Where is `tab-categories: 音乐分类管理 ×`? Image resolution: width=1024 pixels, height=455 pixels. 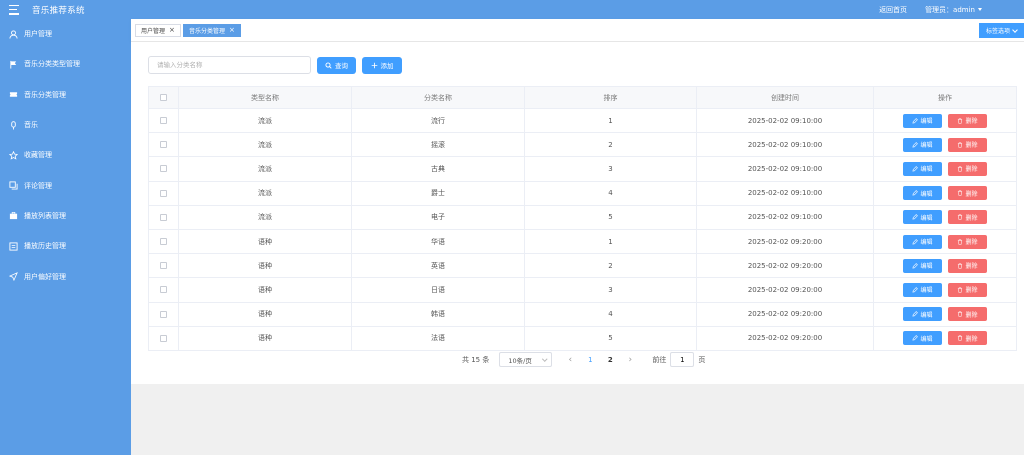
tab-categories: 音乐分类管理 × is located at coordinates (212, 30).